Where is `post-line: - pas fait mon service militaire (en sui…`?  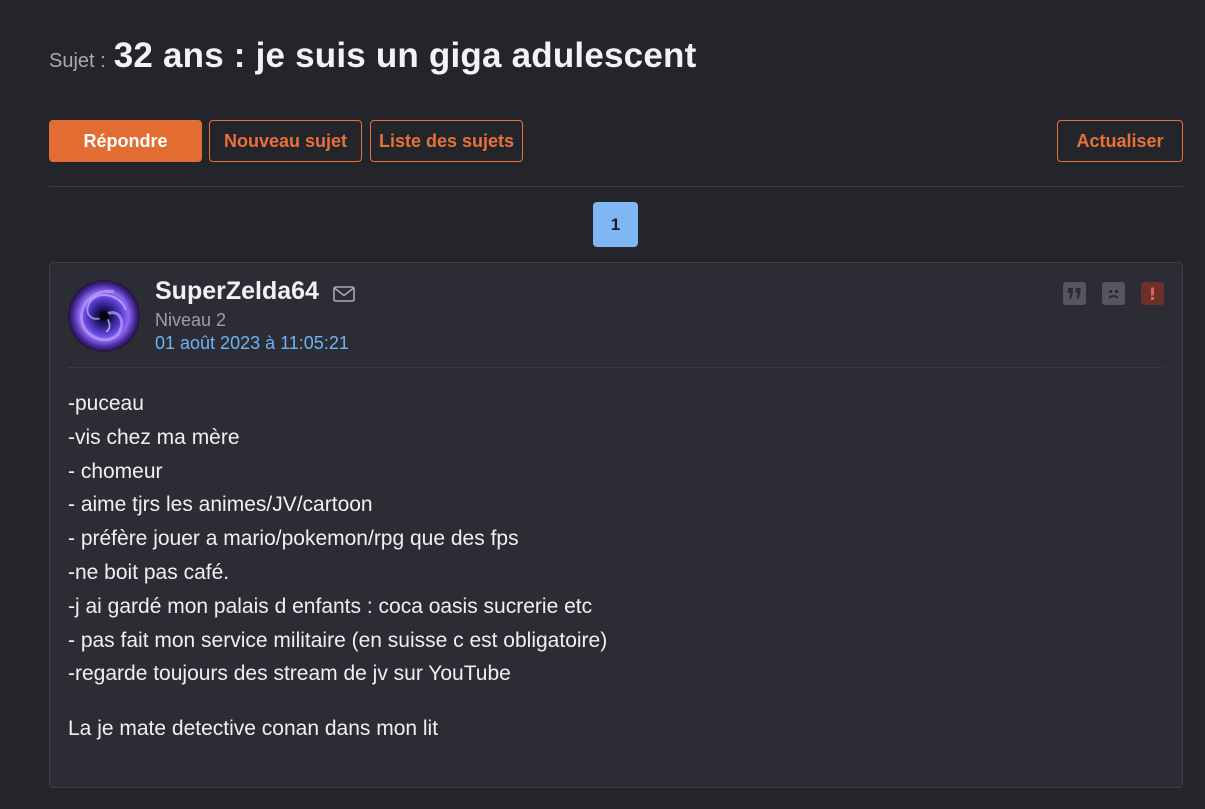 post-line: - pas fait mon service militaire (en sui… is located at coordinates (338, 640).